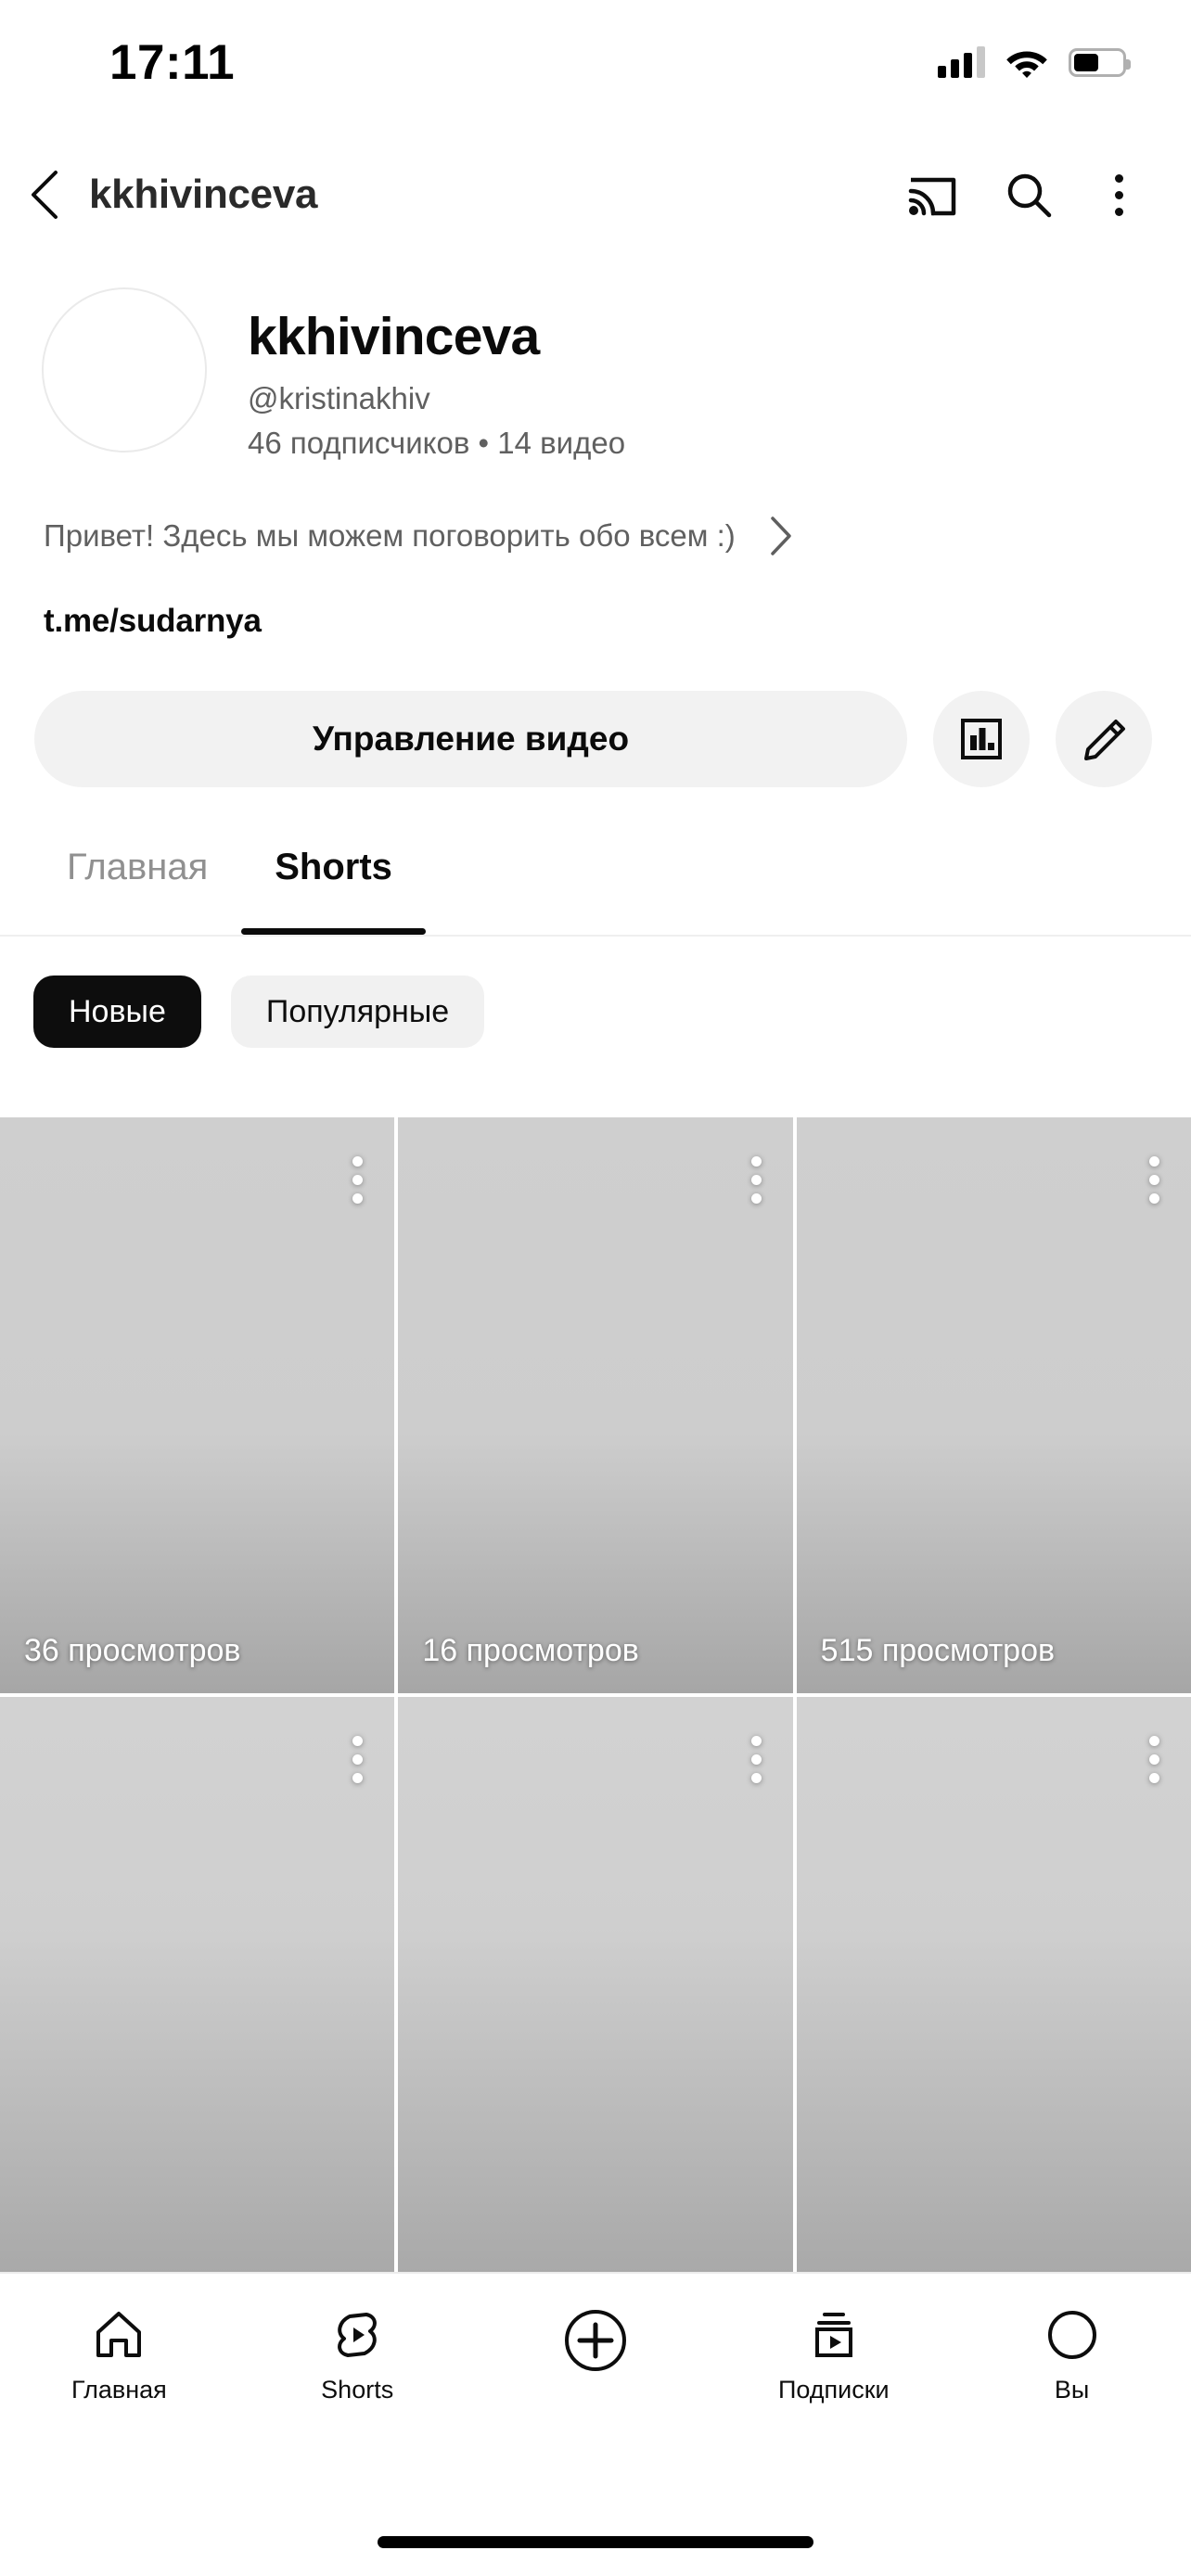 This screenshot has width=1191, height=2576. I want to click on nav-item-create, so click(596, 2347).